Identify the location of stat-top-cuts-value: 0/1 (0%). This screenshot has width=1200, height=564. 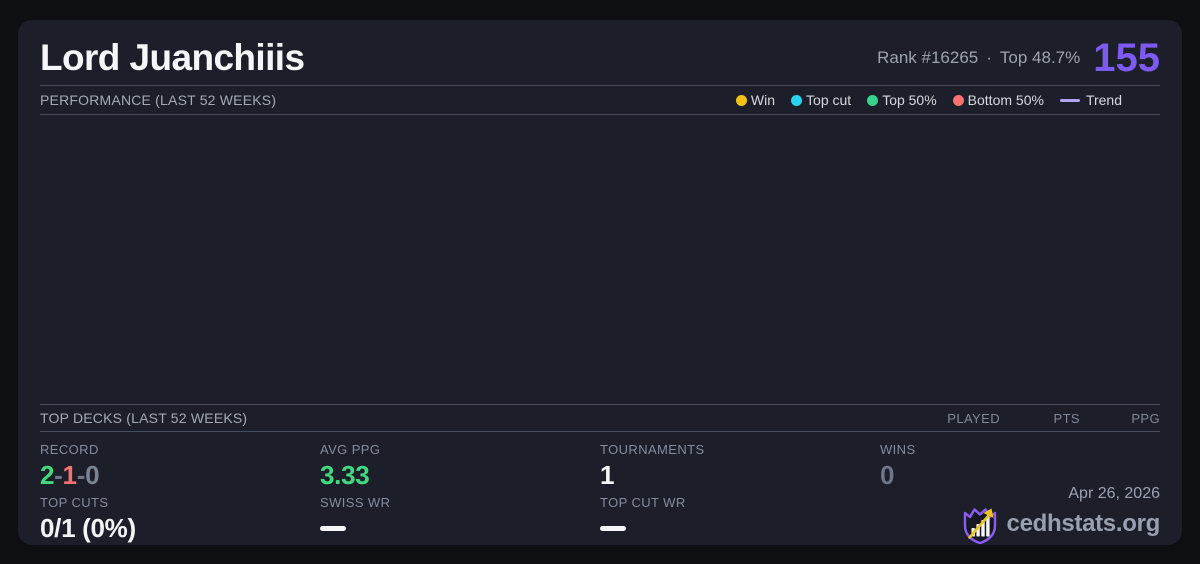
(88, 528).